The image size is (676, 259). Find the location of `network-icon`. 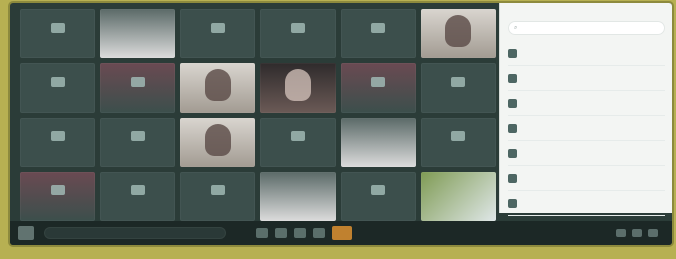

network-icon is located at coordinates (621, 233).